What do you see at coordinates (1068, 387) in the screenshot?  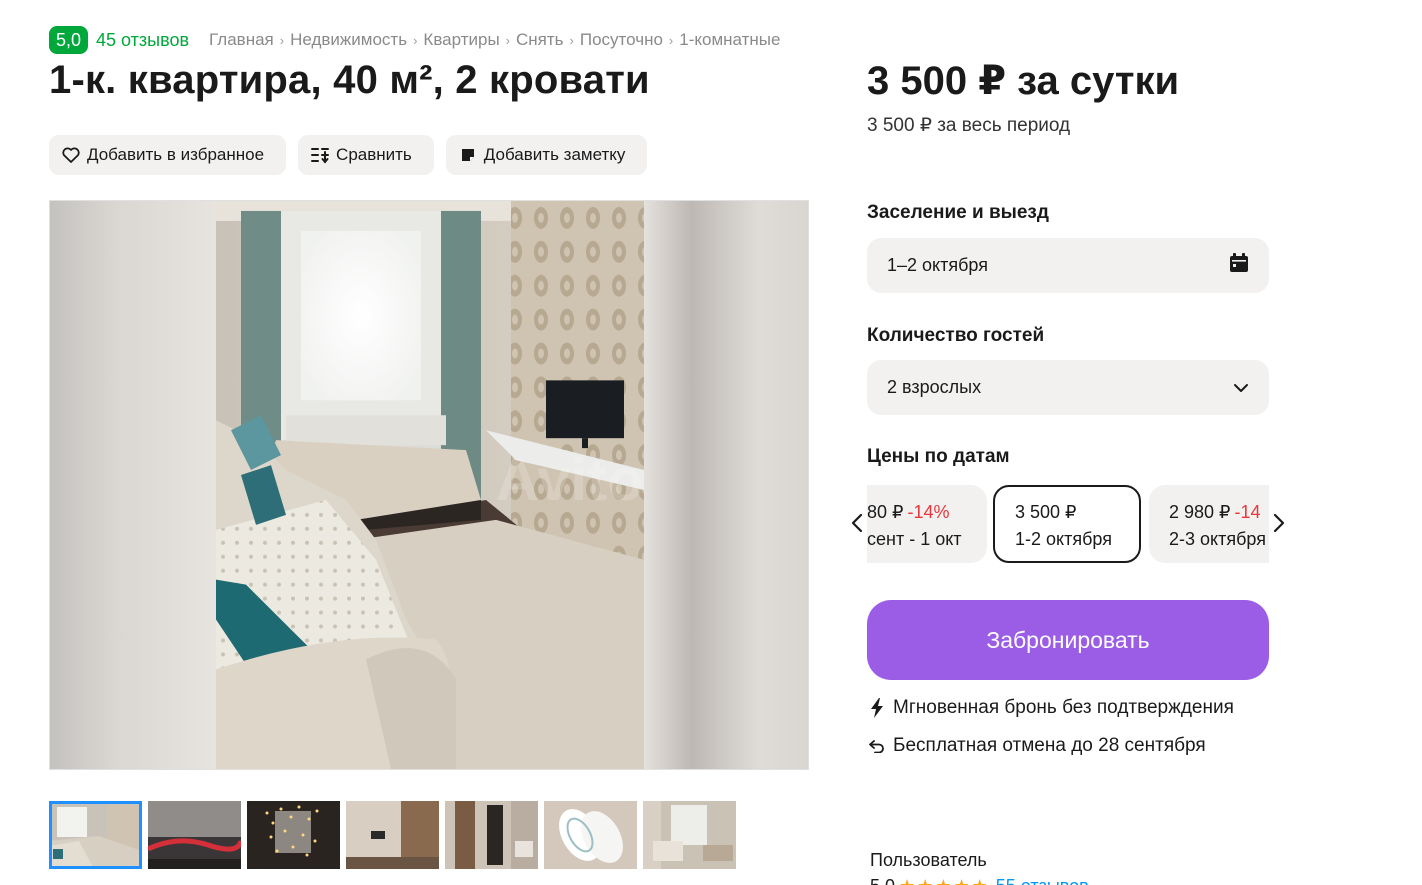 I see `guests-select: 2 взрослых` at bounding box center [1068, 387].